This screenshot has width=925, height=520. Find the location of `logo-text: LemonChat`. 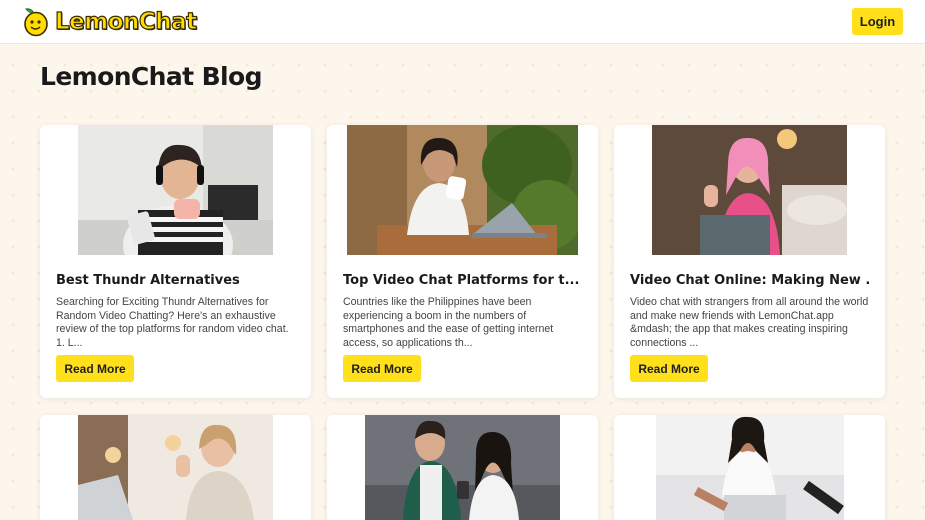

logo-text: LemonChat is located at coordinates (125, 21).